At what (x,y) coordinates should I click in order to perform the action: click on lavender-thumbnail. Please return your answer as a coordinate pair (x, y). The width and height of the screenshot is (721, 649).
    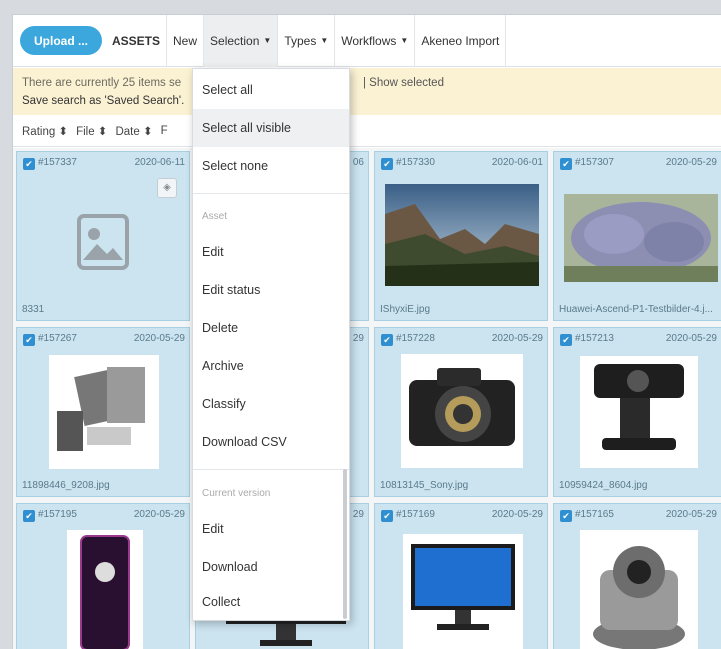
    Looking at the image, I should click on (641, 238).